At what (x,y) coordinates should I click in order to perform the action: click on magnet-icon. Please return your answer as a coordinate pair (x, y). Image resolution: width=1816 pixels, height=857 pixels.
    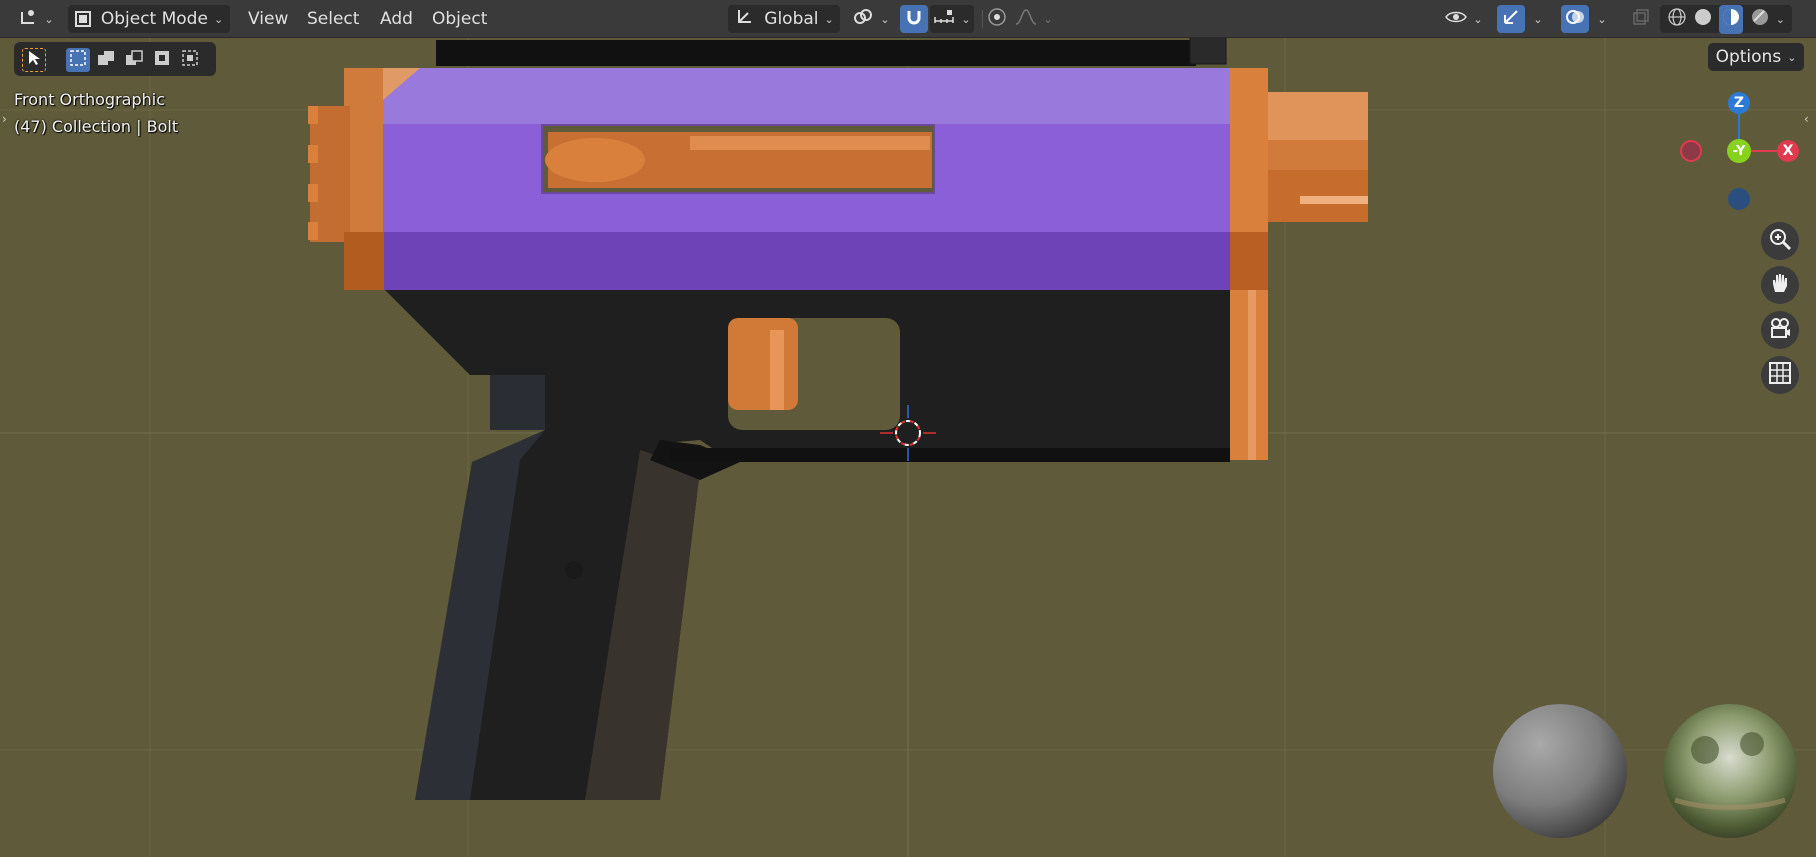
    Looking at the image, I should click on (914, 19).